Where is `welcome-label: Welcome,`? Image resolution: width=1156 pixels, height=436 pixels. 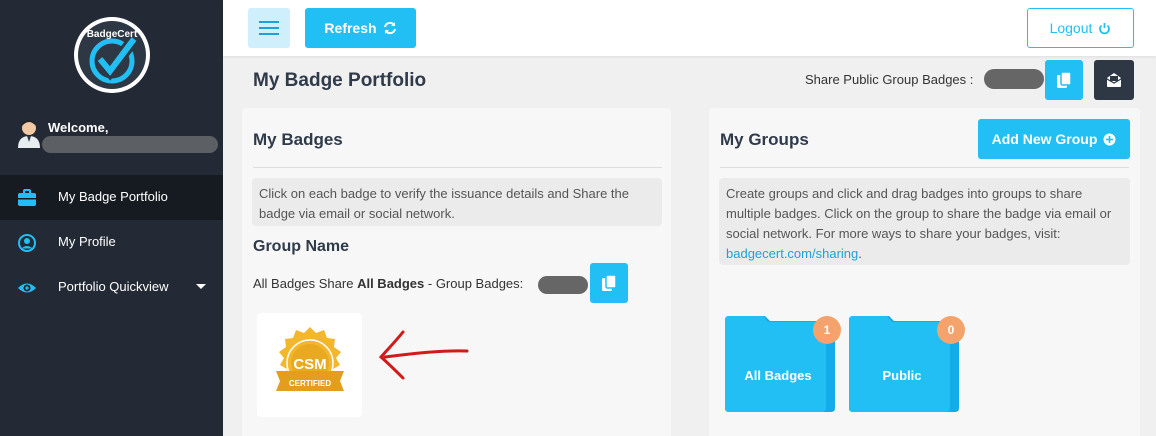 welcome-label: Welcome, is located at coordinates (78, 127).